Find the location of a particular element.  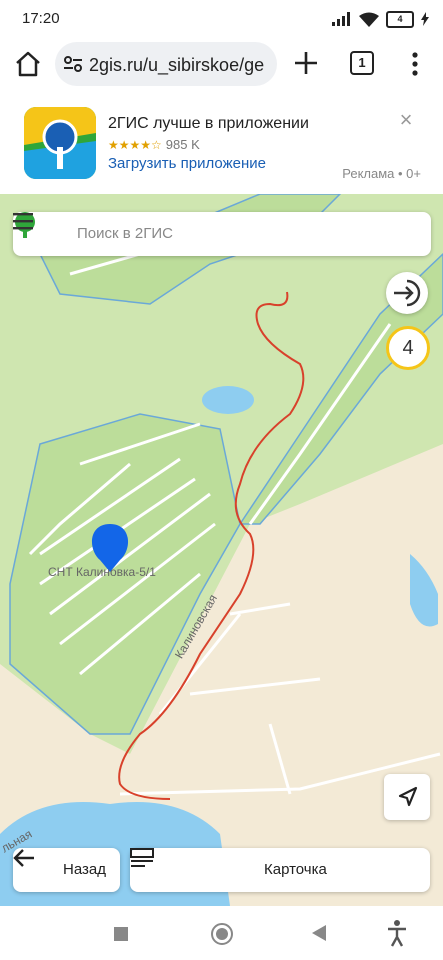

navigation-arrow-icon is located at coordinates (408, 796).